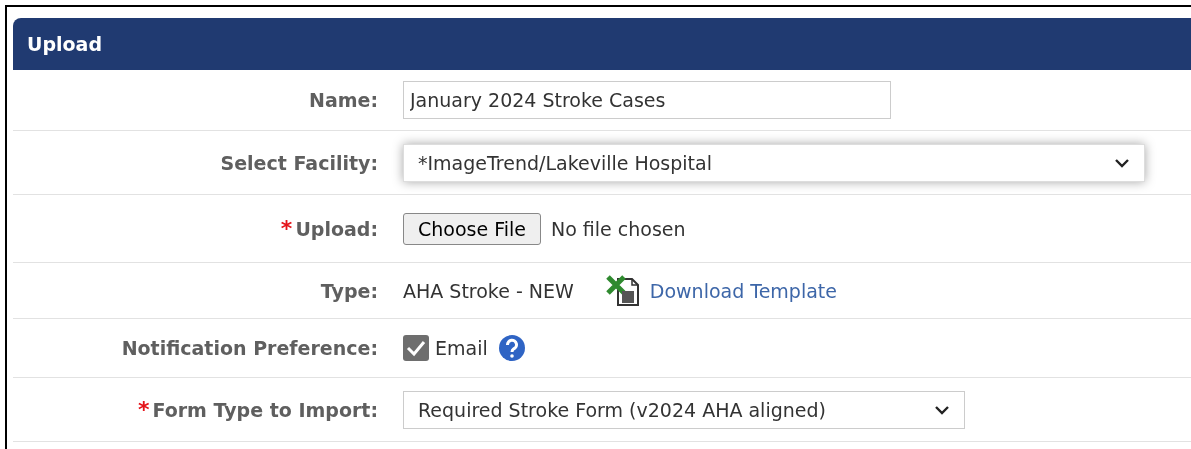 The height and width of the screenshot is (449, 1191). I want to click on checkbox-label: Email, so click(461, 348).